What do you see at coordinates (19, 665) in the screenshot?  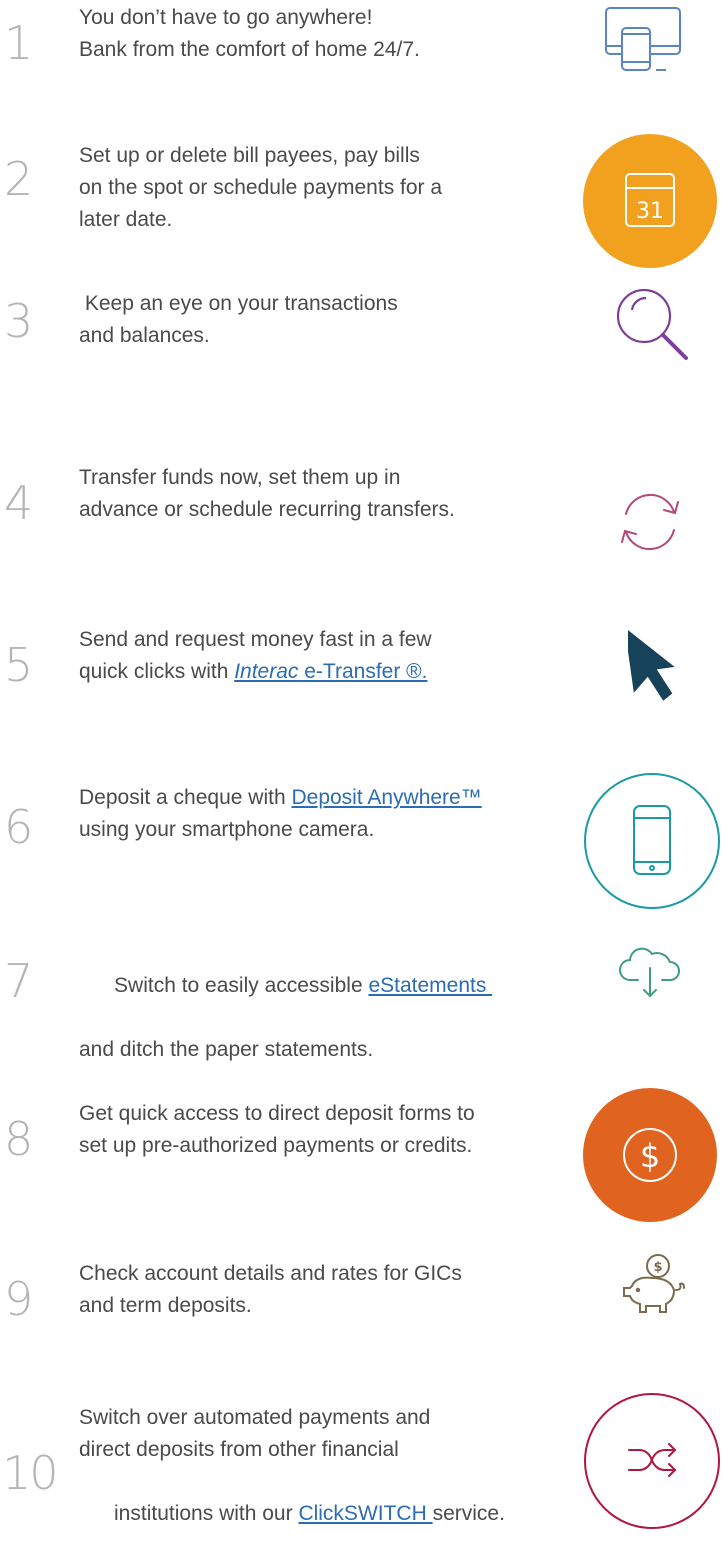 I see `feature-number: 5` at bounding box center [19, 665].